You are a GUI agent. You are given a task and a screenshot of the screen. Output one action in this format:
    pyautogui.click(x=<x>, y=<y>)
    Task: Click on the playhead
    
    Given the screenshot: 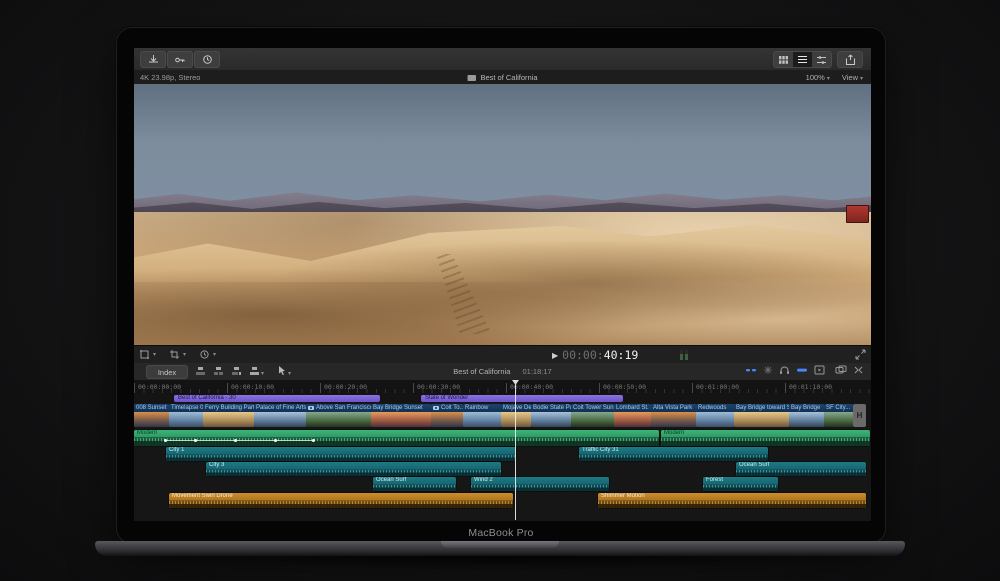 What is the action you would take?
    pyautogui.click(x=515, y=450)
    